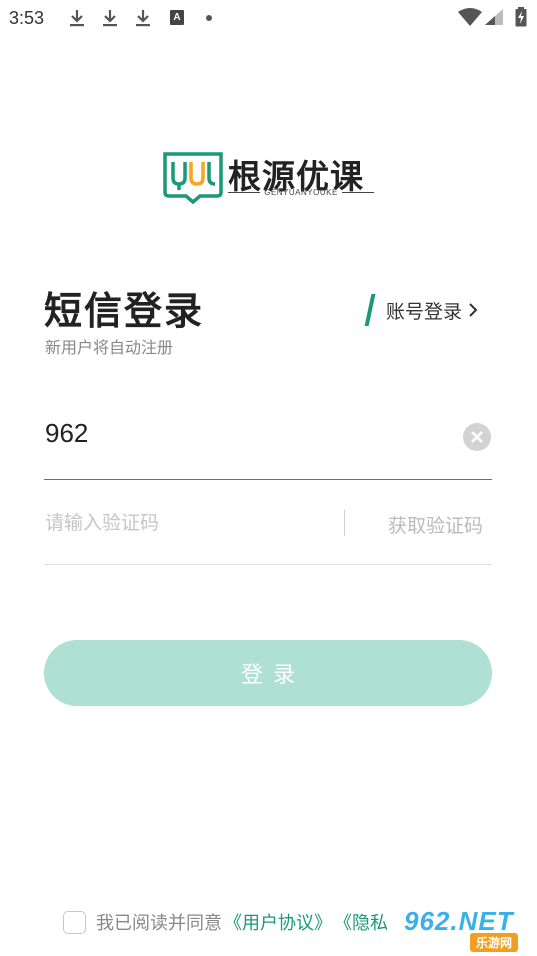 Image resolution: width=537 pixels, height=956 pixels. I want to click on phone-input: 962, so click(66, 433).